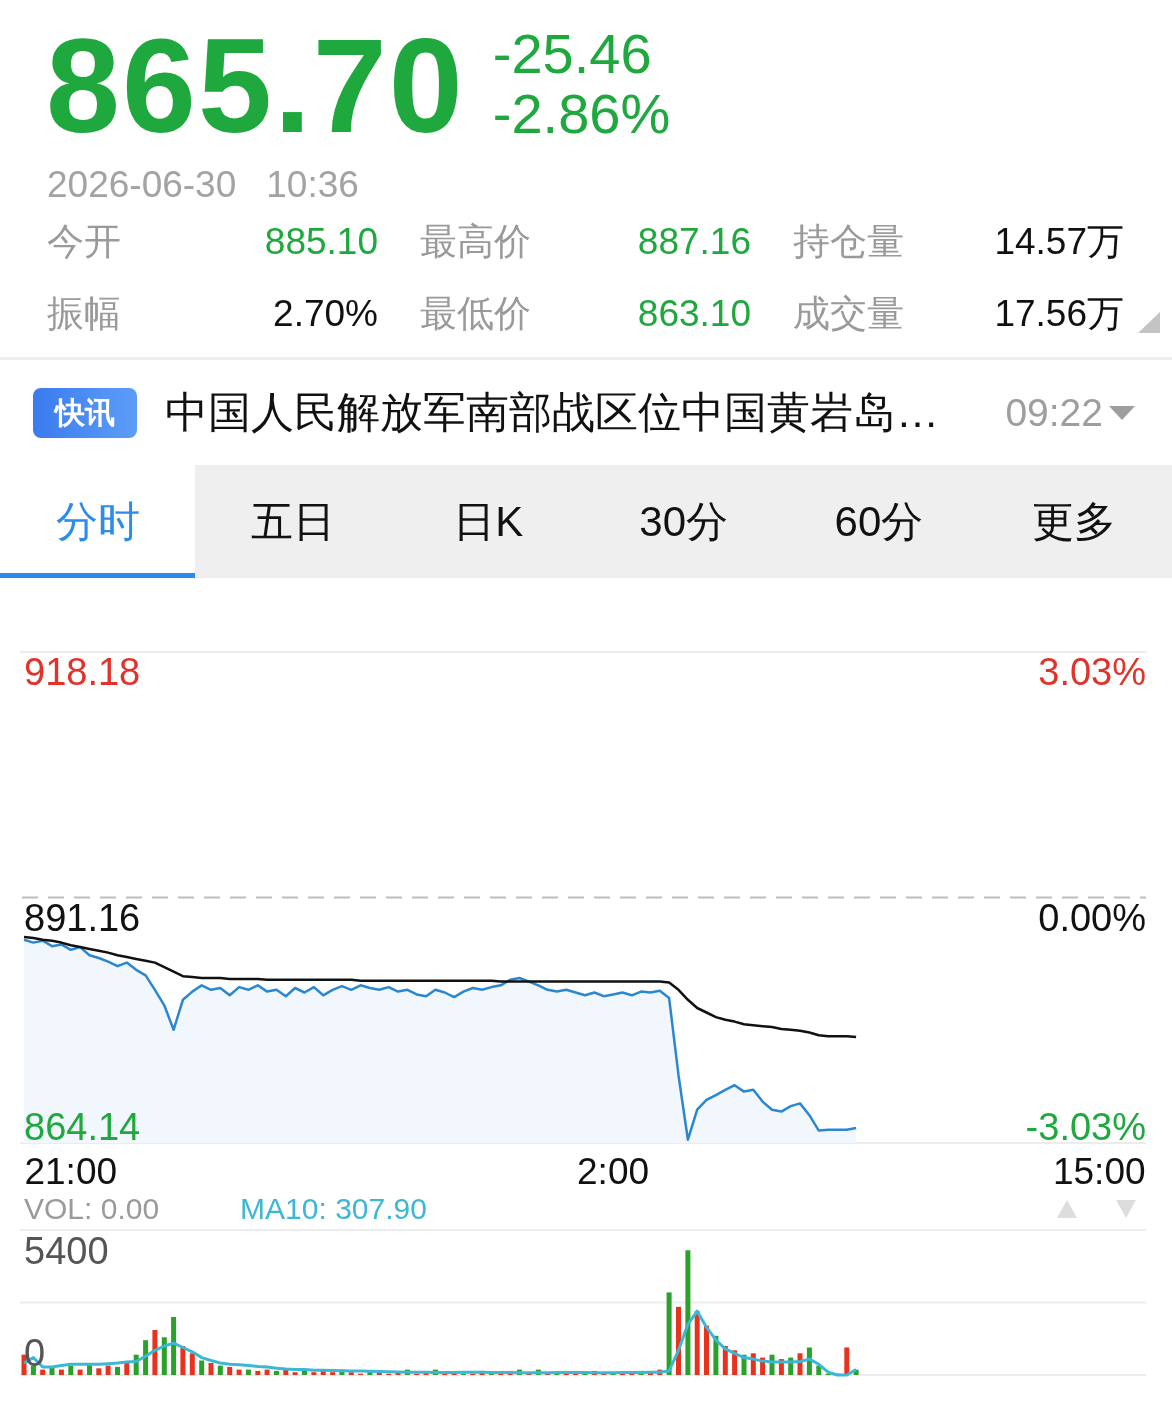 The image size is (1172, 1402). What do you see at coordinates (293, 521) in the screenshot?
I see `chart-tab: 五日` at bounding box center [293, 521].